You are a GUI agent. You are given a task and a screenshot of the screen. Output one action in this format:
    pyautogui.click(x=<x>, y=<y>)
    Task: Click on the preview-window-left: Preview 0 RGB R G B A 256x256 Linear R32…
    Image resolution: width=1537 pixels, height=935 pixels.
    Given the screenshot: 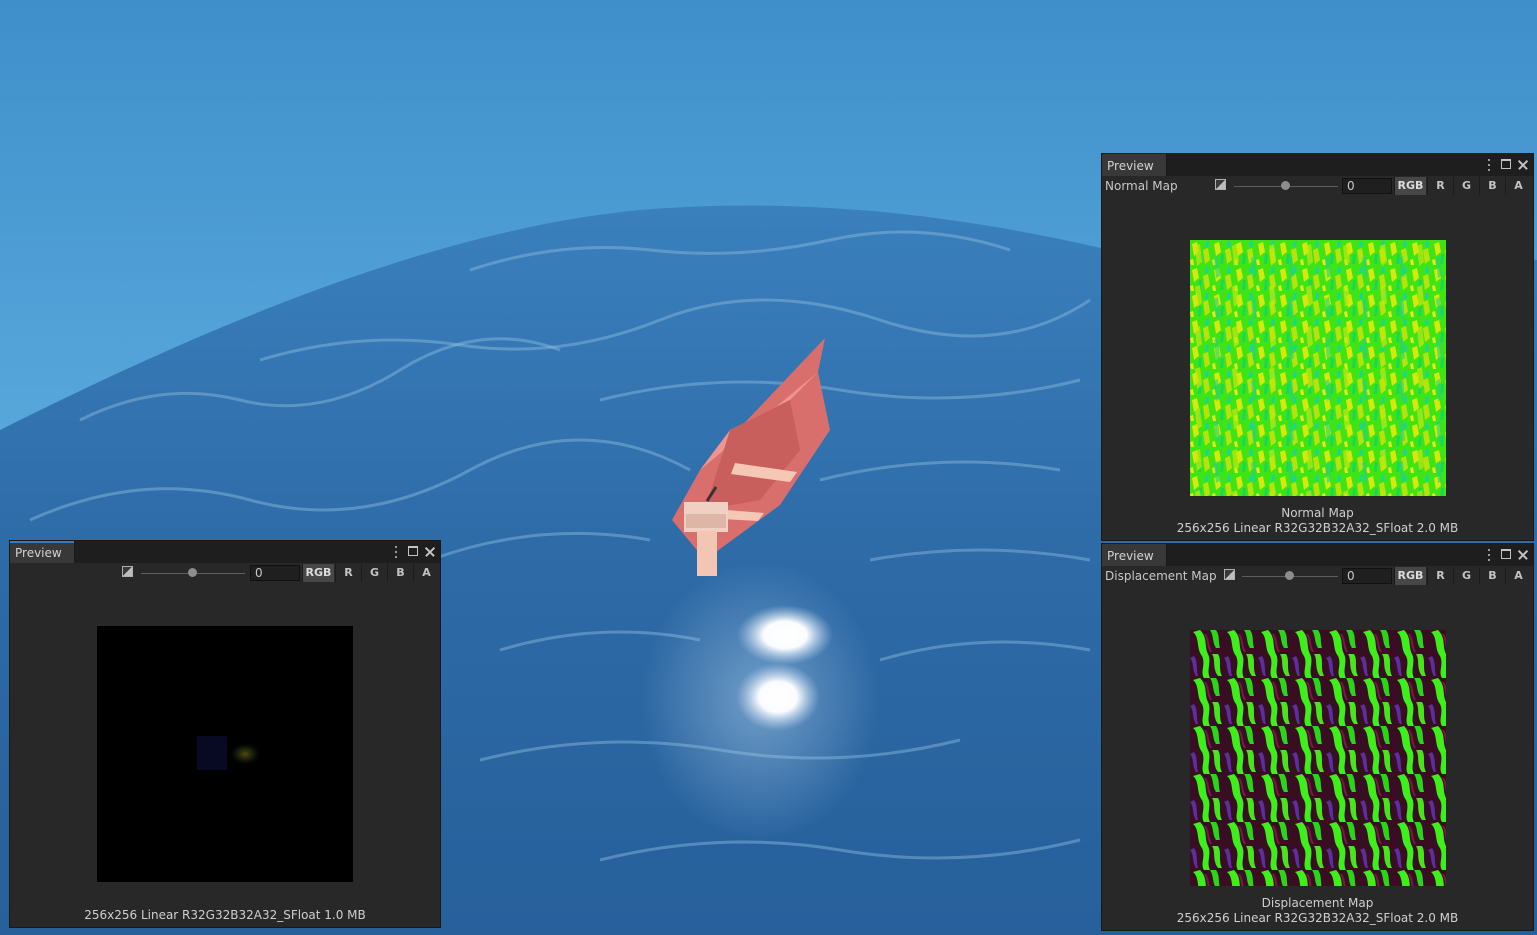 What is the action you would take?
    pyautogui.click(x=225, y=734)
    